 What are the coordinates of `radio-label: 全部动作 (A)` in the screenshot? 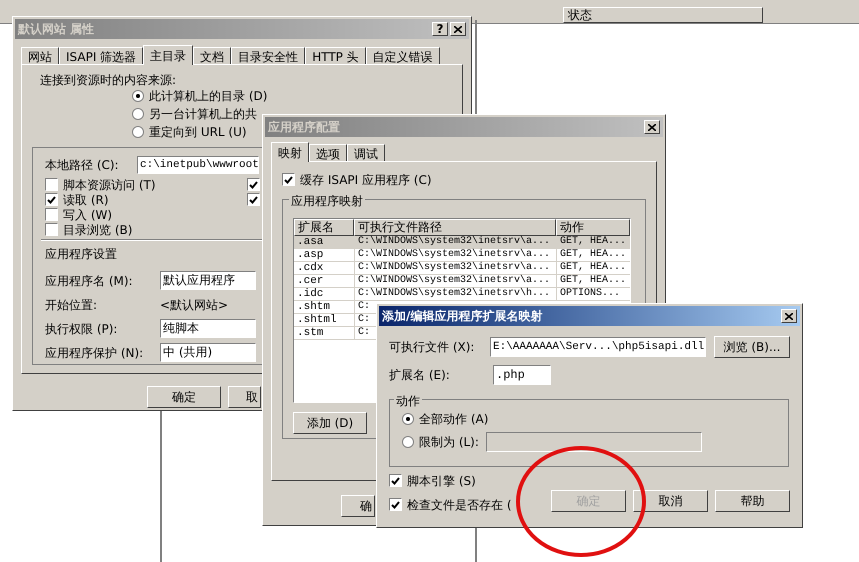 It's located at (453, 419).